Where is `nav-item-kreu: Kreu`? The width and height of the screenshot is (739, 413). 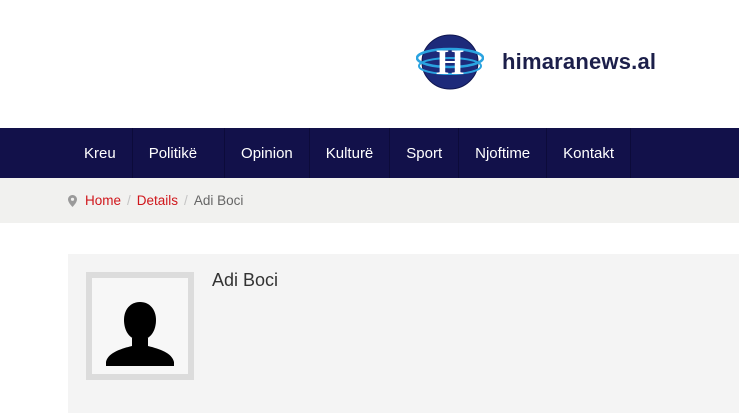 nav-item-kreu: Kreu is located at coordinates (100, 153).